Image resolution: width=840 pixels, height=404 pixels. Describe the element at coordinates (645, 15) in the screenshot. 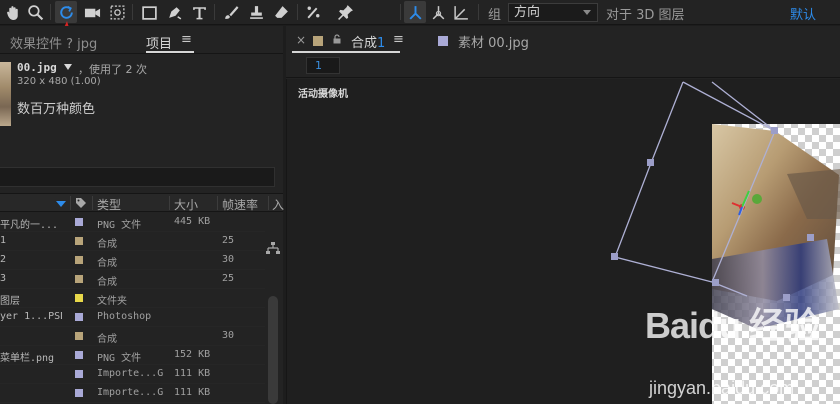

I see `align-3d-label: 对于 3D 图层` at that location.